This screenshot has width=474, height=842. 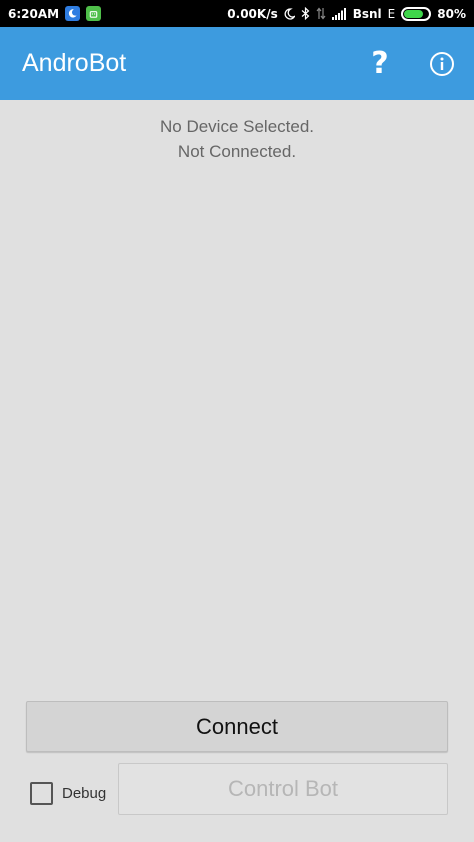 I want to click on connection-status-text: Not Connected., so click(x=237, y=151).